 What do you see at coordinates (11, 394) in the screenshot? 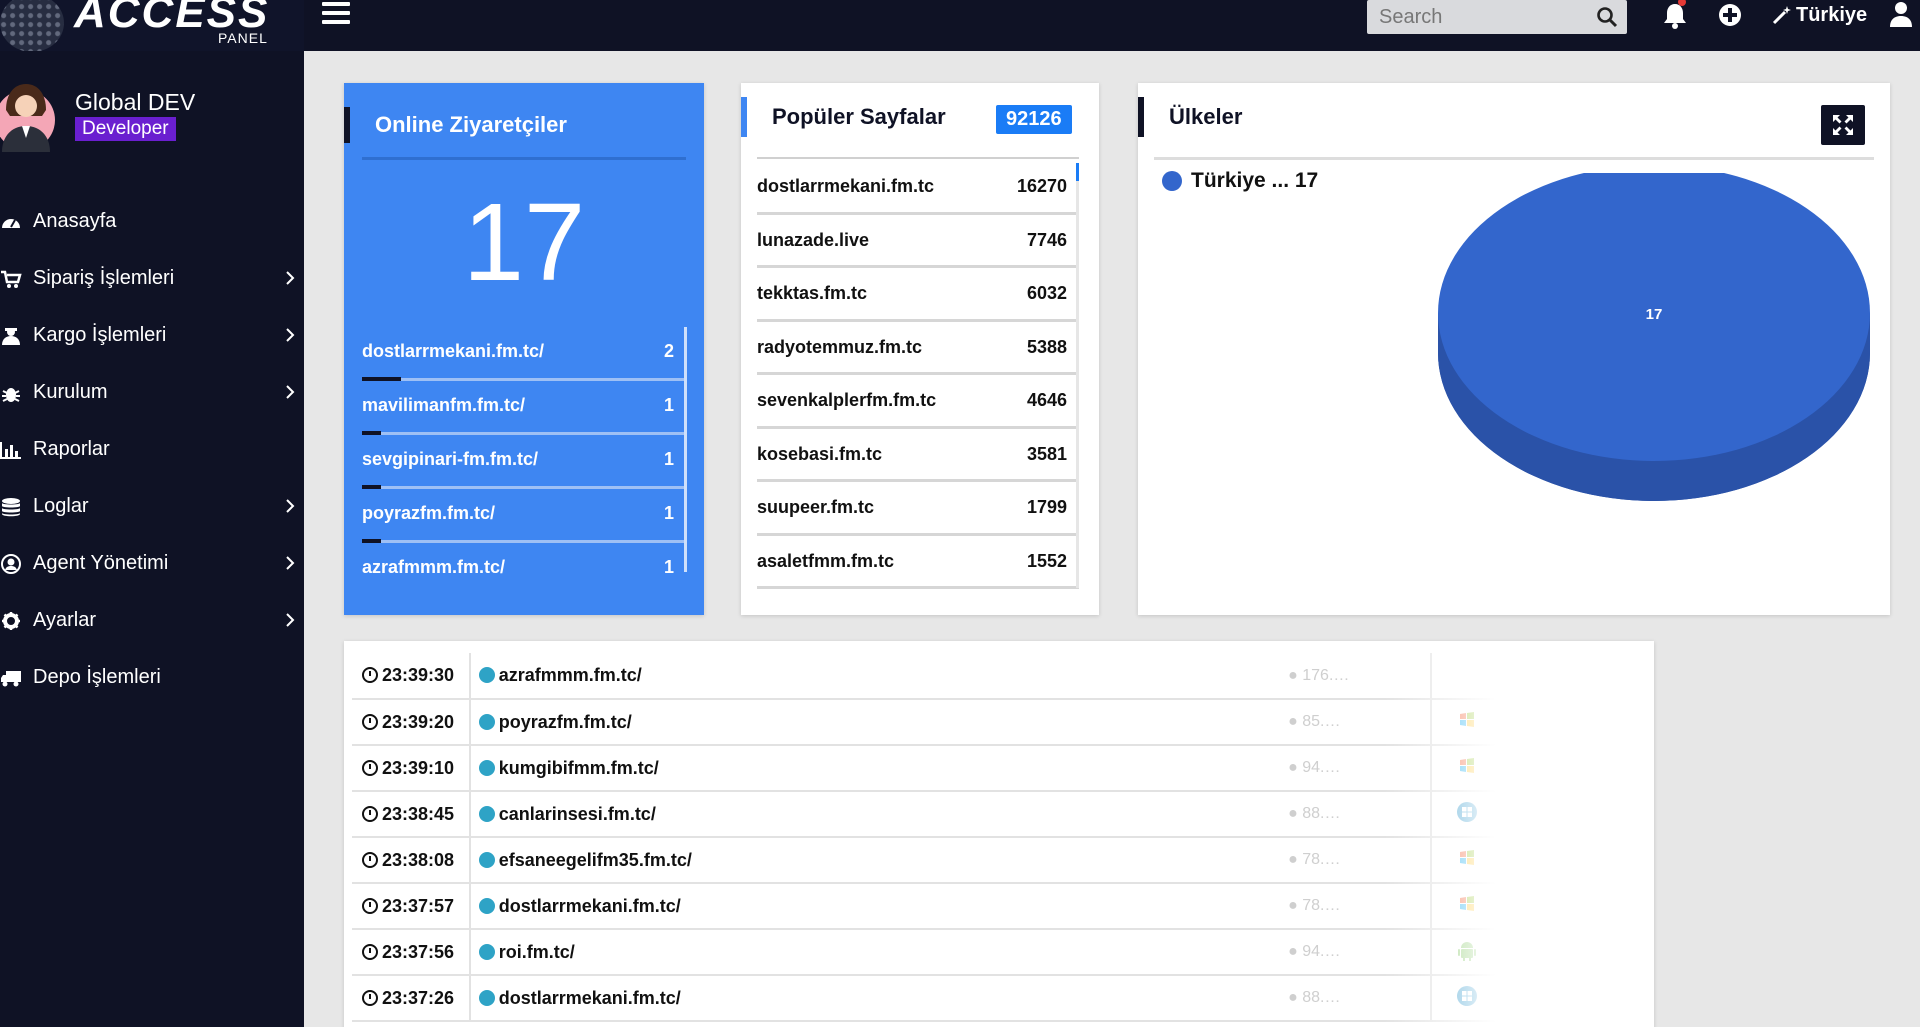
I see `bug-icon` at bounding box center [11, 394].